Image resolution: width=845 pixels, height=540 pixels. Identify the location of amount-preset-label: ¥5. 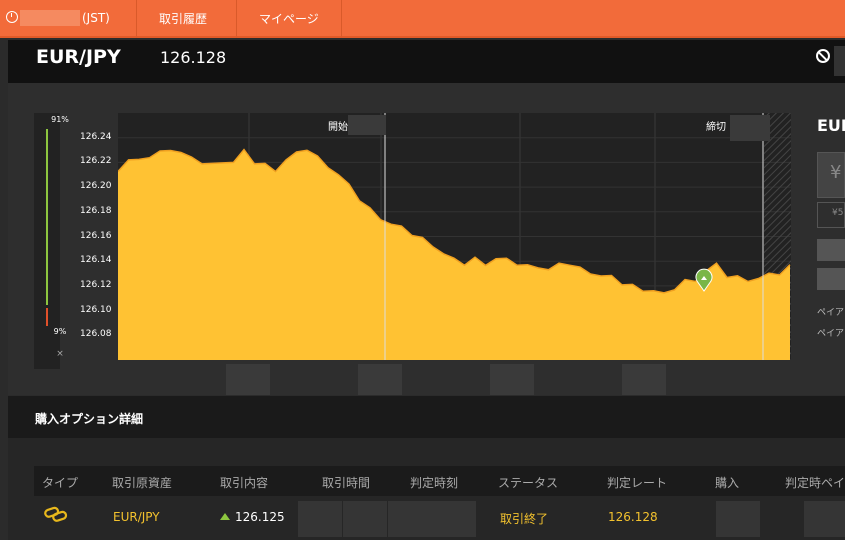
(838, 213).